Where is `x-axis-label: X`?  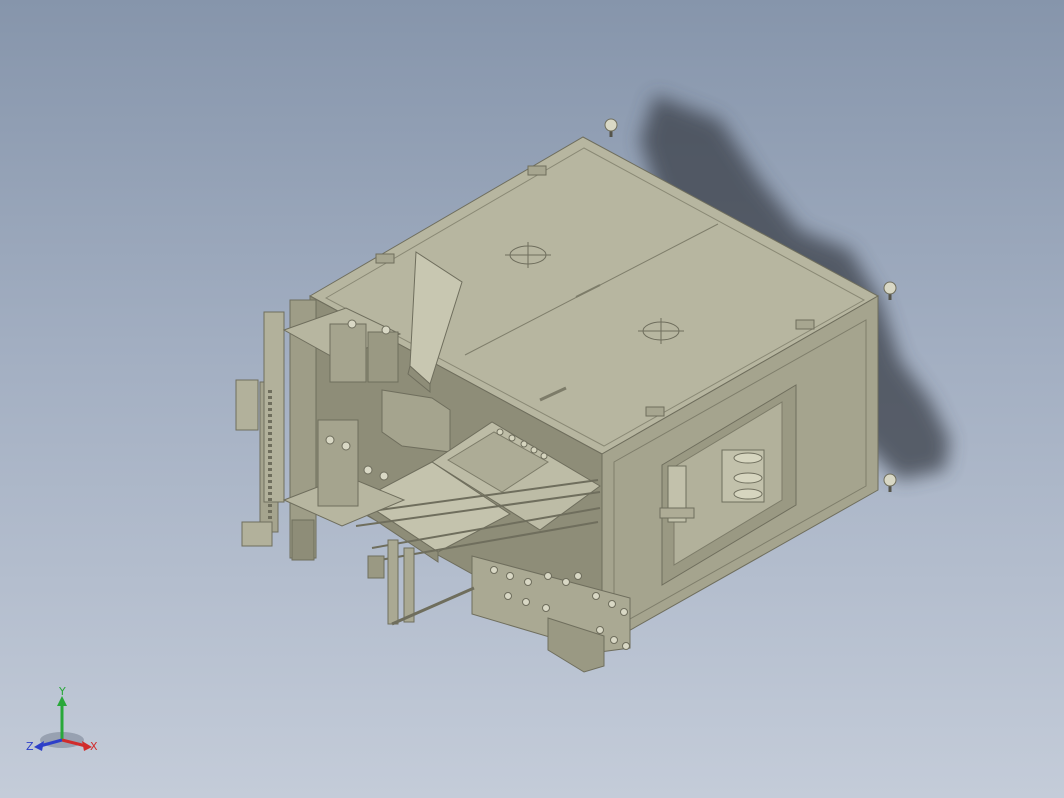 x-axis-label: X is located at coordinates (94, 746).